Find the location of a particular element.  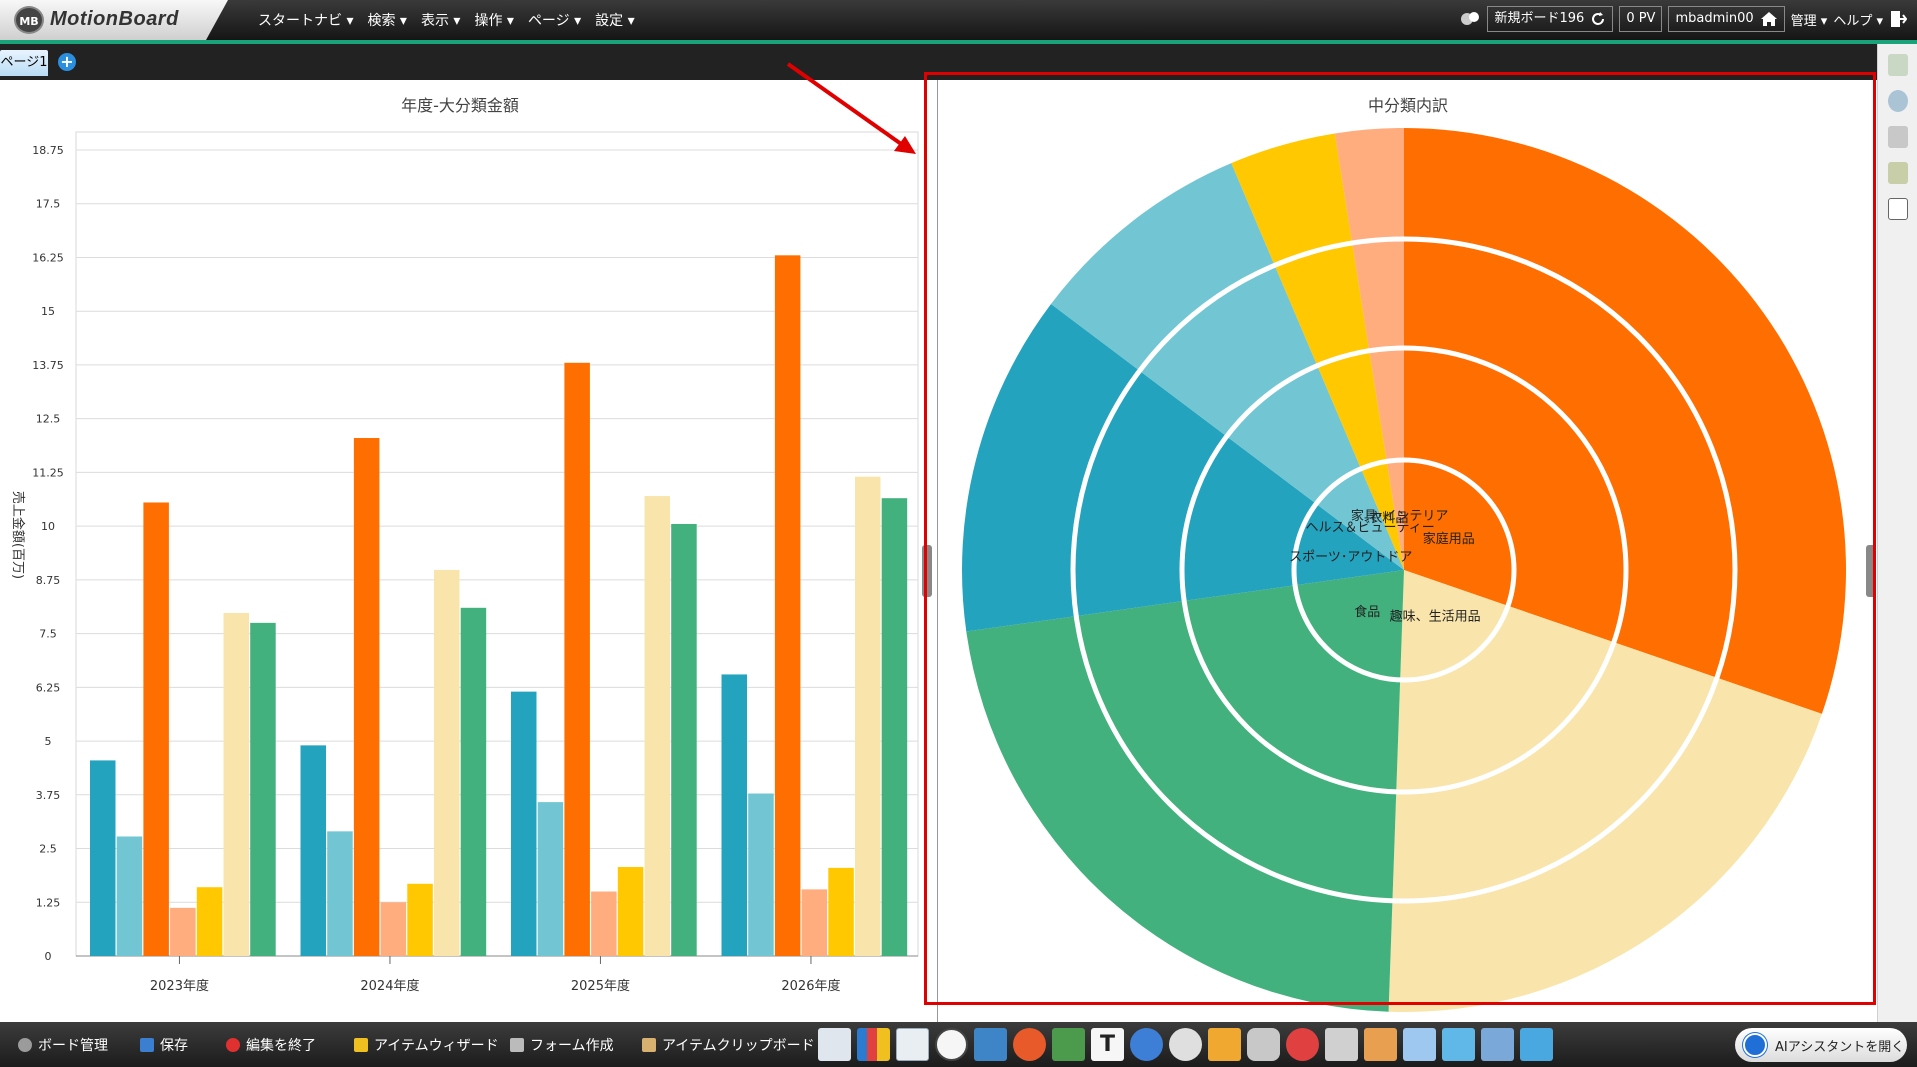

user-box: mbadmin00 is located at coordinates (1726, 19).